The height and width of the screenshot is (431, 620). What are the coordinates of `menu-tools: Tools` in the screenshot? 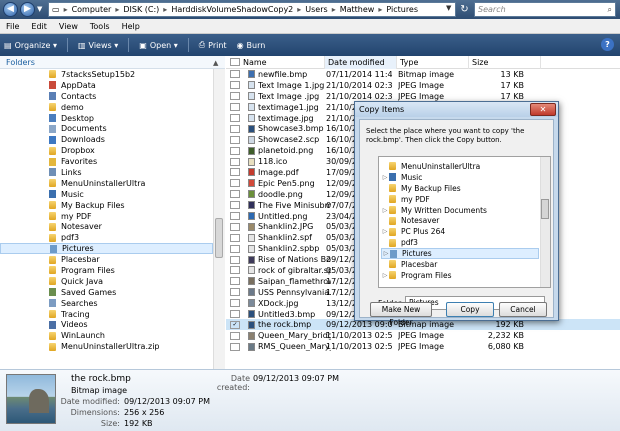 It's located at (100, 26).